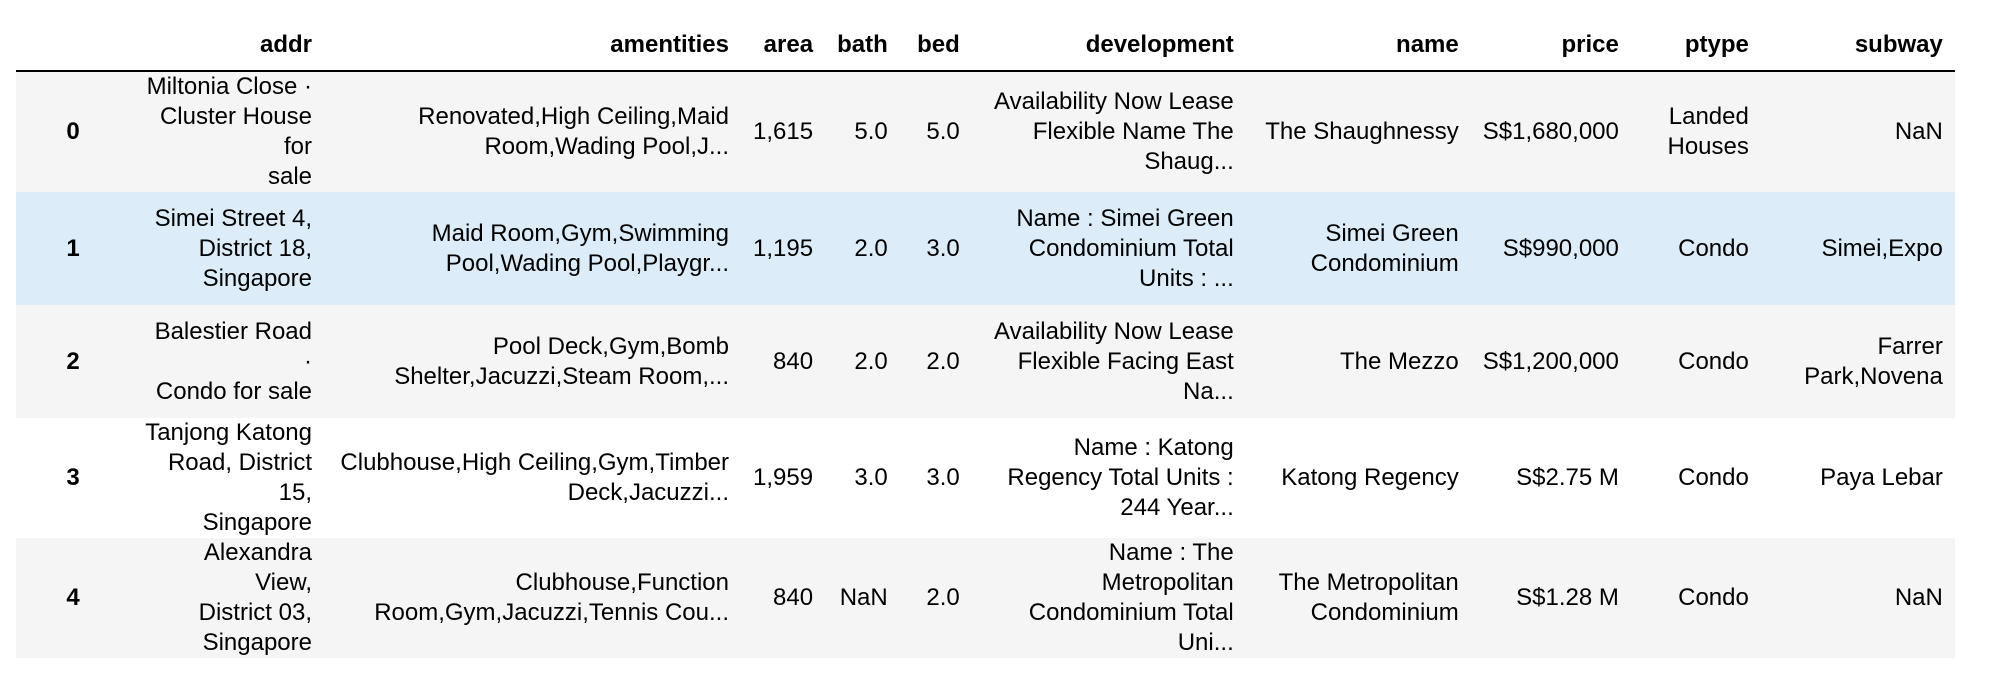 Image resolution: width=2004 pixels, height=676 pixels. Describe the element at coordinates (233, 249) in the screenshot. I see `cell-addr-text: Simei Street 4, District 18, Singapore` at that location.